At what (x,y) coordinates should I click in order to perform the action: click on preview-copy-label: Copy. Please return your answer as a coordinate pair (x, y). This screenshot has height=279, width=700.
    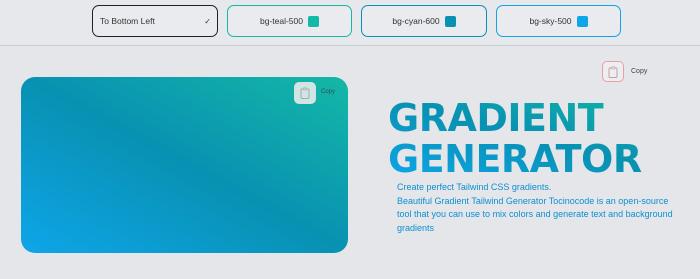
    Looking at the image, I should click on (328, 92).